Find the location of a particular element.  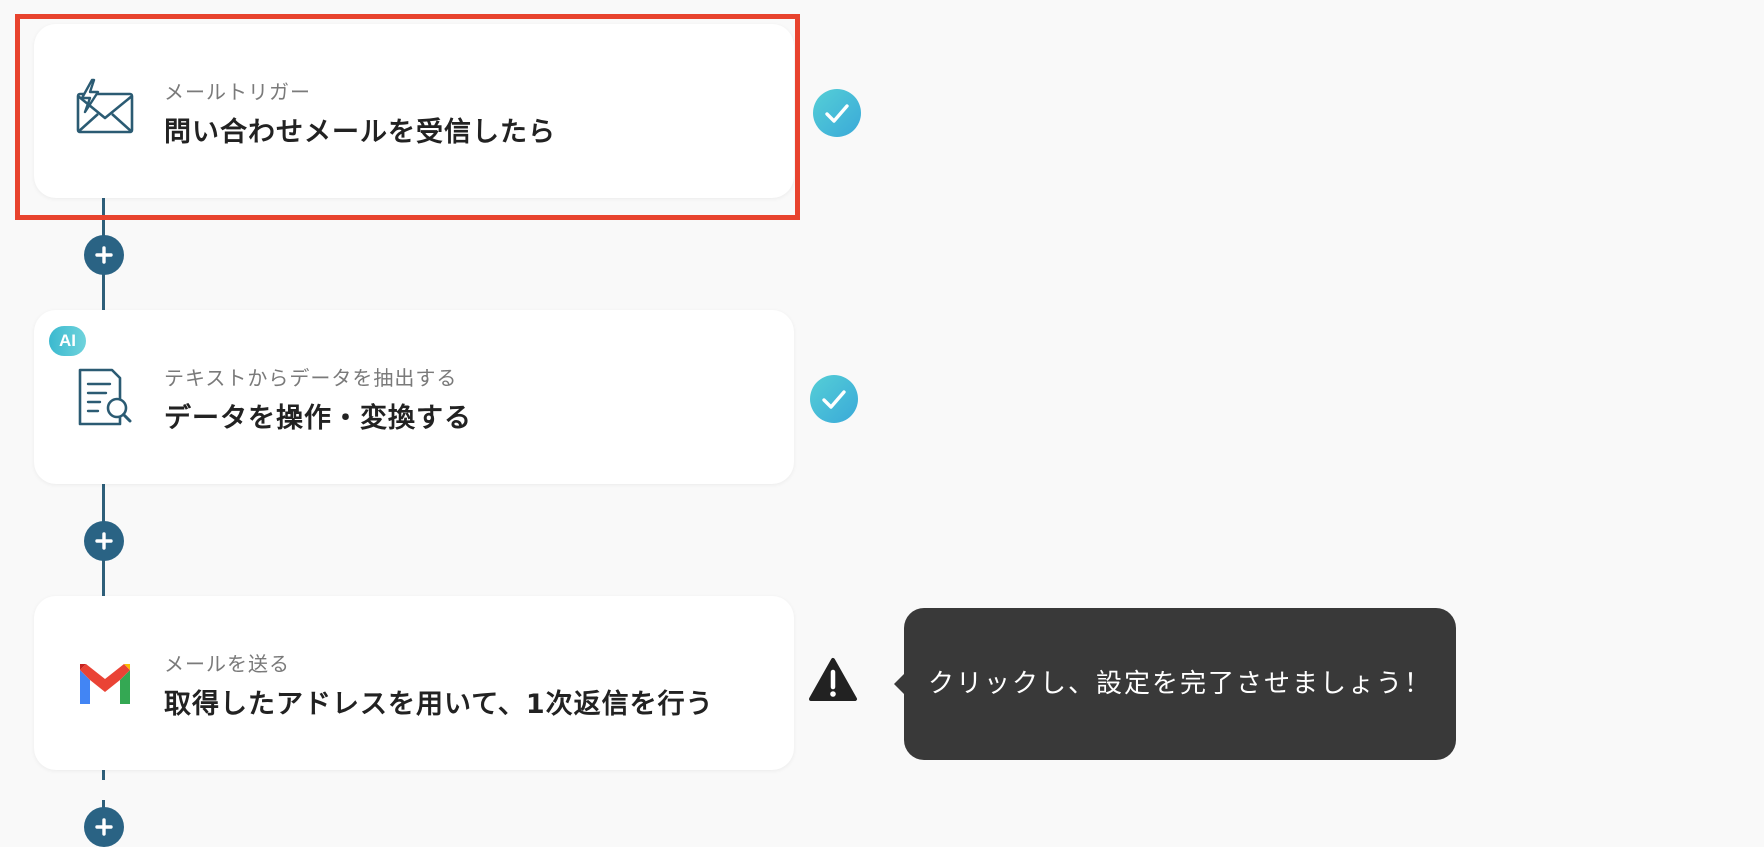

step-card-send-mail: メールを送る 取得したアドレスを用いて、1次返信を行う is located at coordinates (414, 683).